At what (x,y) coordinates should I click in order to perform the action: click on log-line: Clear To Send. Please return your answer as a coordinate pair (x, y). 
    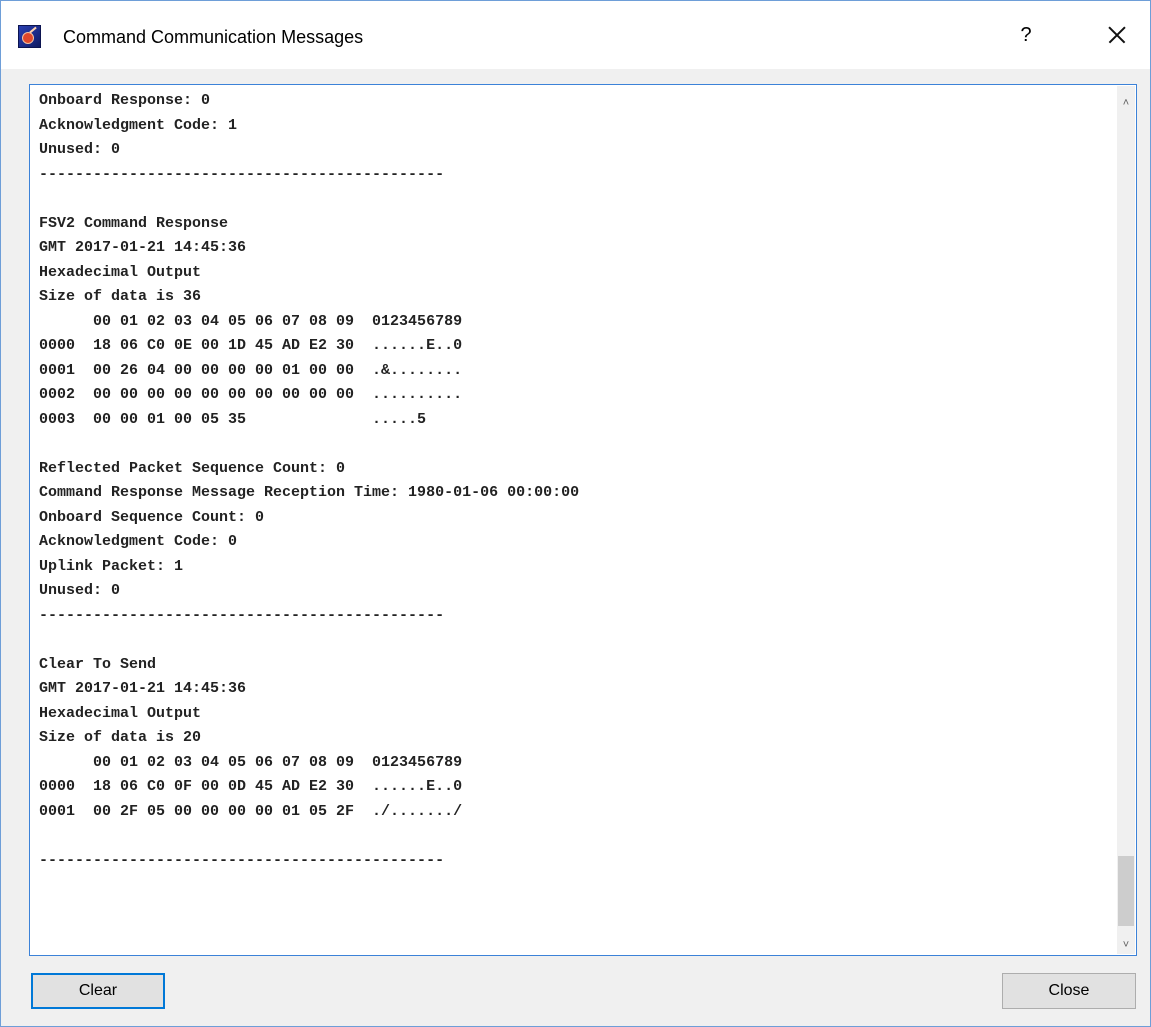
    Looking at the image, I should click on (98, 664).